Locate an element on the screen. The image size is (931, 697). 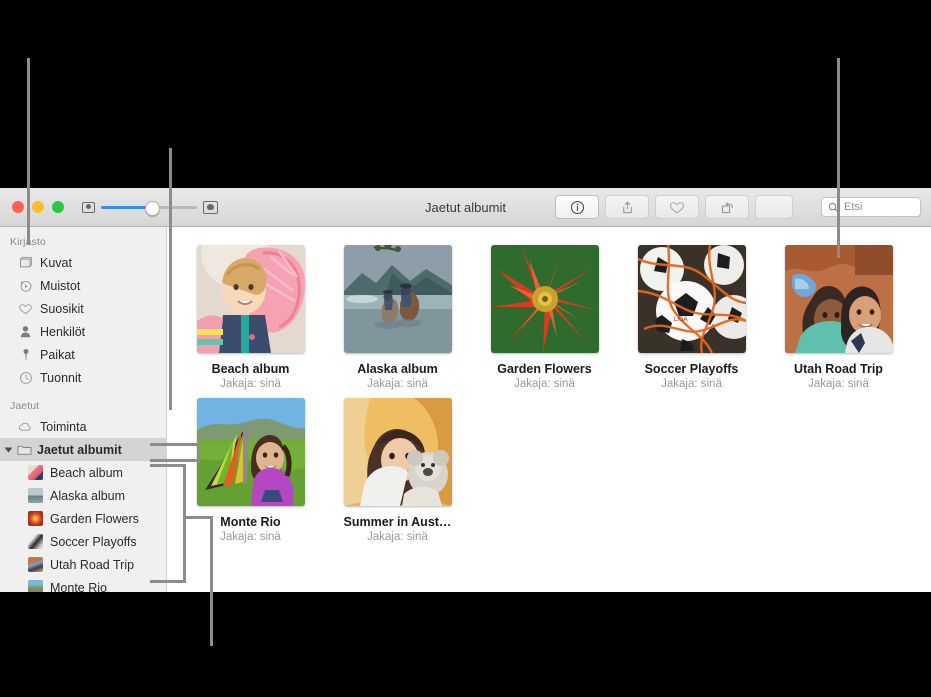
album-name: Alaska album is located at coordinates (397, 369).